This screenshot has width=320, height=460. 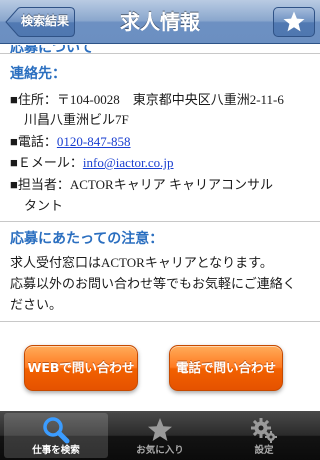 I want to click on person-line1: ACTORキャリア キャリアコンサル, so click(x=171, y=184).